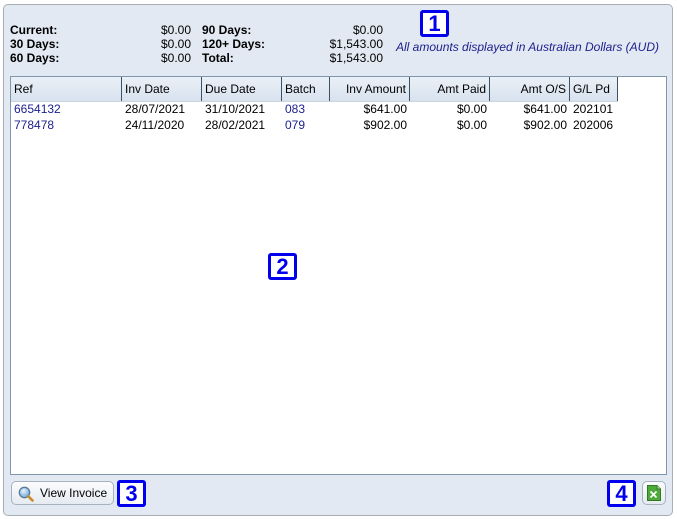 This screenshot has width=677, height=519. What do you see at coordinates (434, 23) in the screenshot?
I see `annotation-marker-1: 1` at bounding box center [434, 23].